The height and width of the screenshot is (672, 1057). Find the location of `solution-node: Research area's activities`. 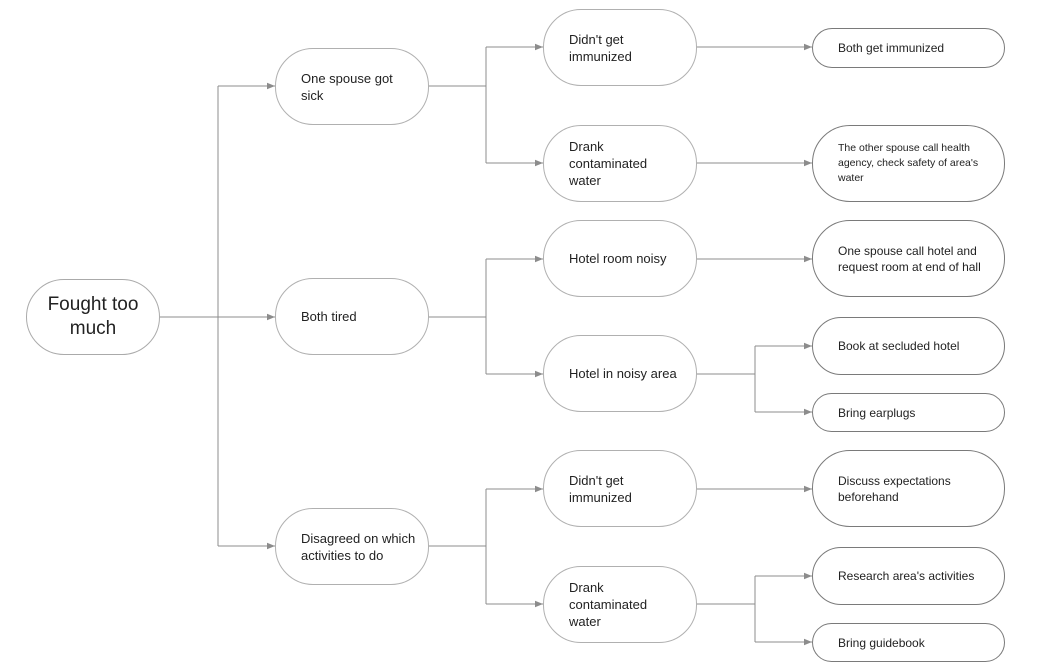

solution-node: Research area's activities is located at coordinates (908, 576).